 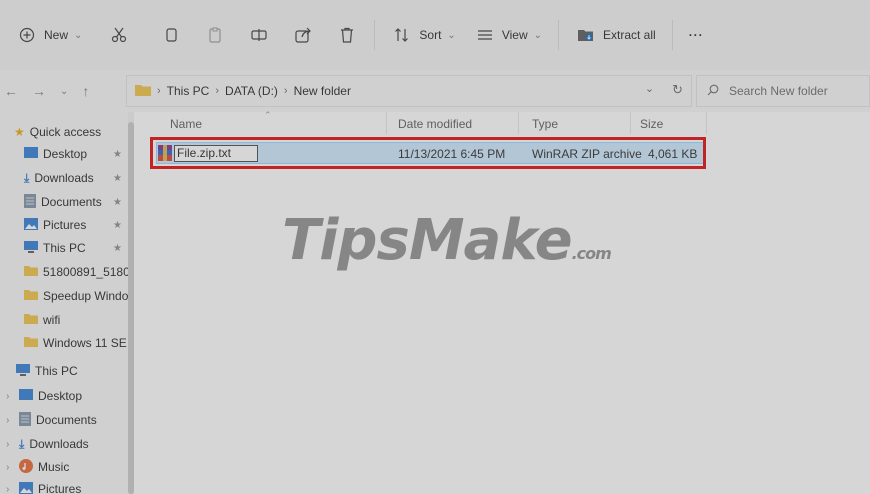 What do you see at coordinates (39, 91) in the screenshot?
I see `forward-arrow-icon: →` at bounding box center [39, 91].